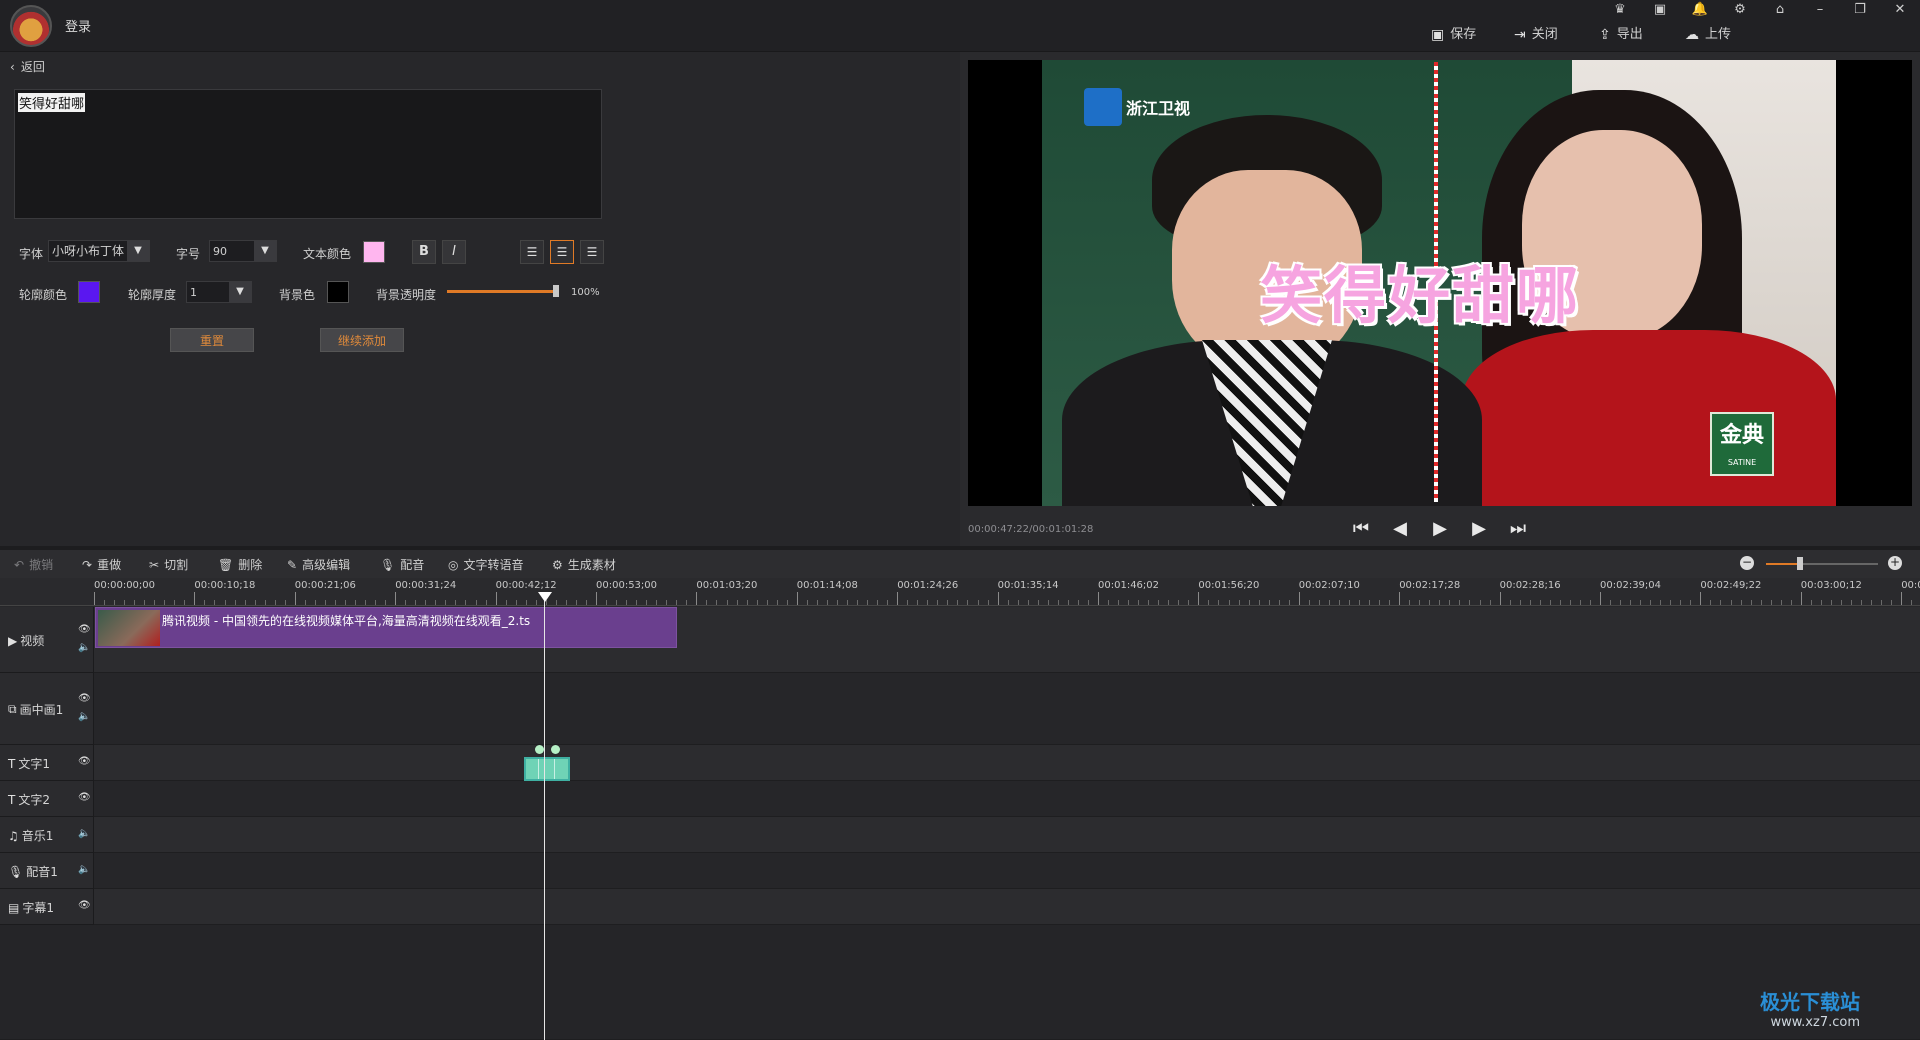 This screenshot has height=1040, width=1920. What do you see at coordinates (99, 251) in the screenshot?
I see `font-select: 小呀小布丁体 ▼` at bounding box center [99, 251].